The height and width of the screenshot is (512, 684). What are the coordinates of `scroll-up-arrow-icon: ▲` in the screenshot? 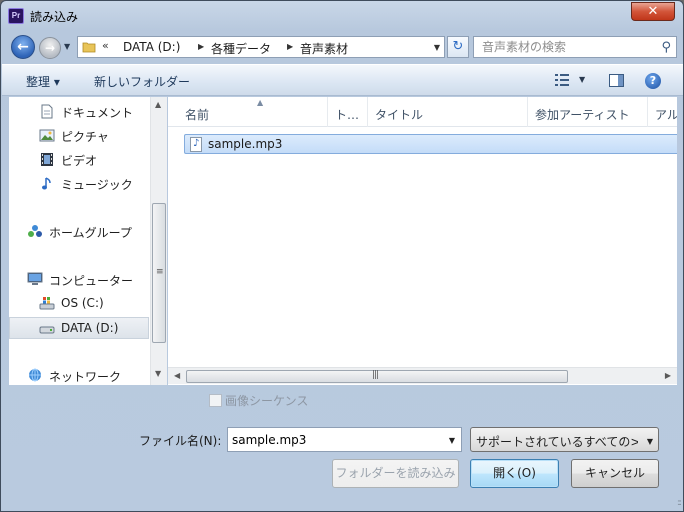 It's located at (158, 104).